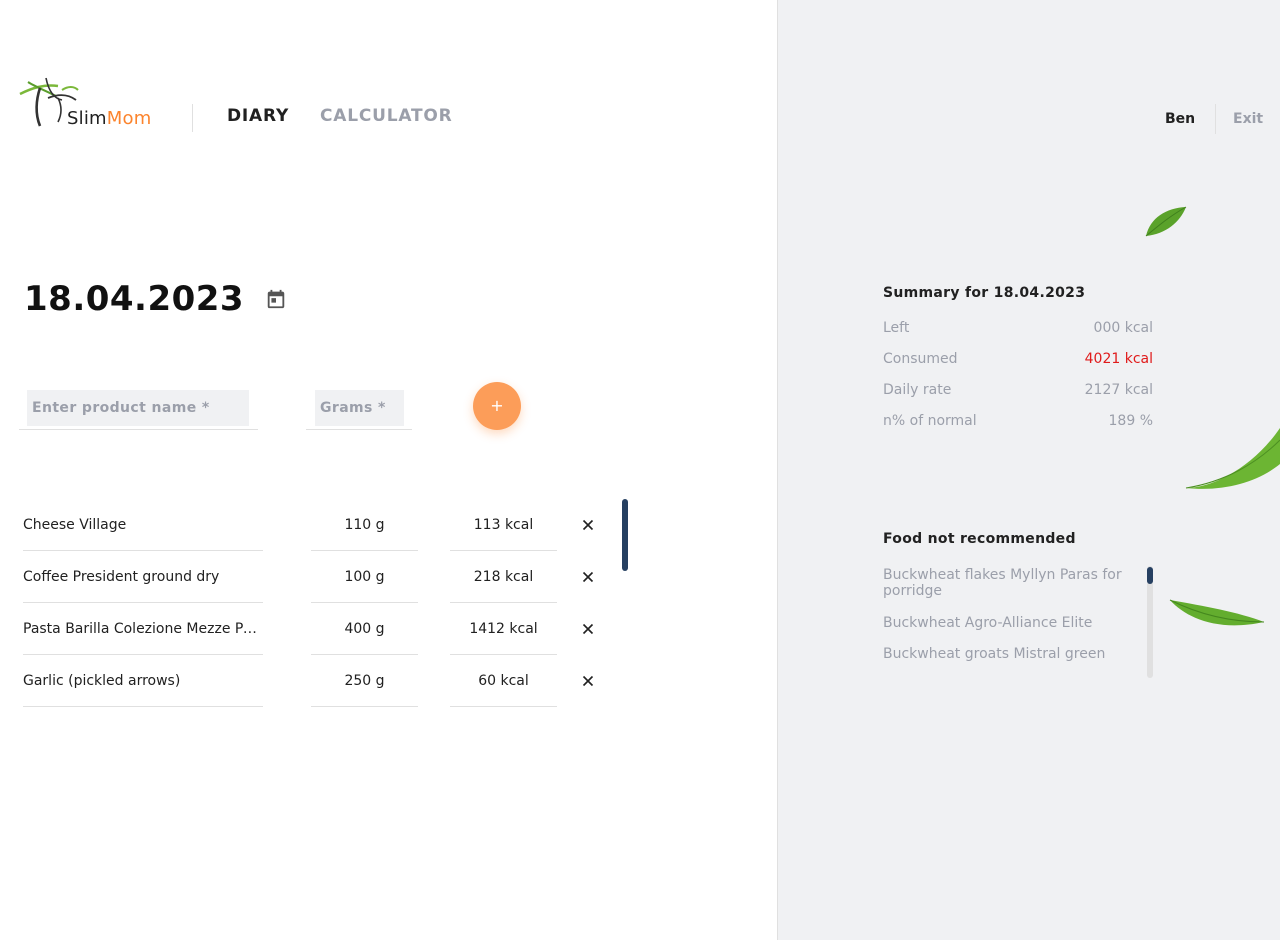 This screenshot has width=1280, height=940. Describe the element at coordinates (503, 577) in the screenshot. I see `product-kcal: 218 kcal` at that location.